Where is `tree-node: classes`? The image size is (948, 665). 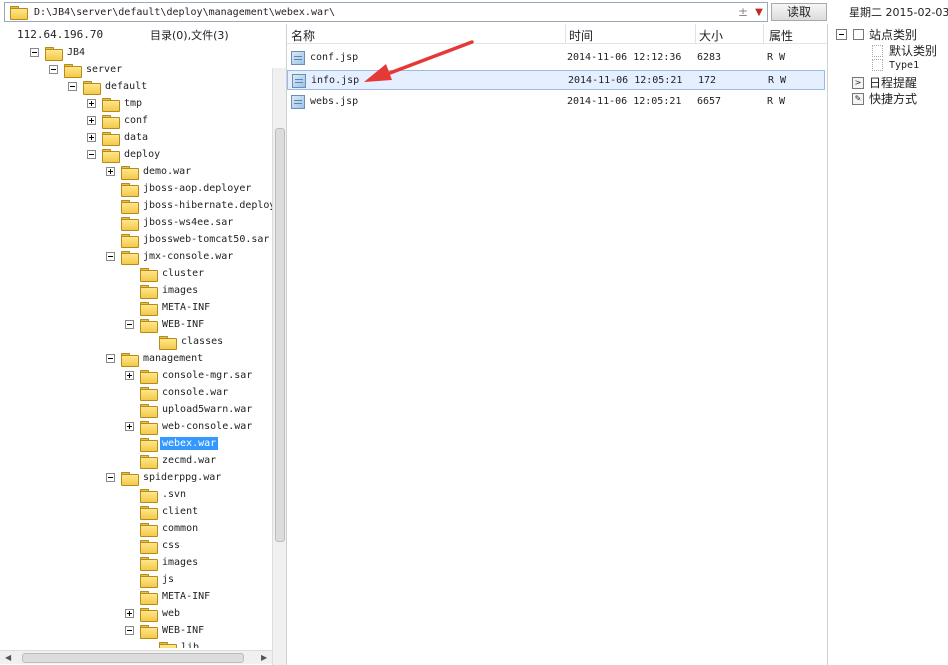
tree-node: classes is located at coordinates (184, 341).